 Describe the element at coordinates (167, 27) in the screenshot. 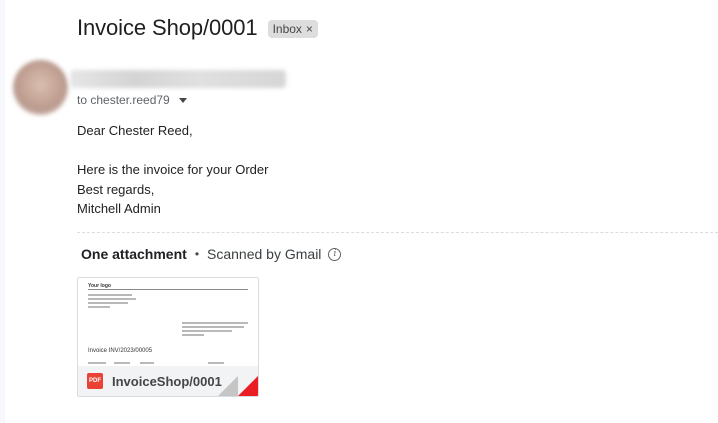

I see `email-subject: Invoice Shop/0001` at that location.